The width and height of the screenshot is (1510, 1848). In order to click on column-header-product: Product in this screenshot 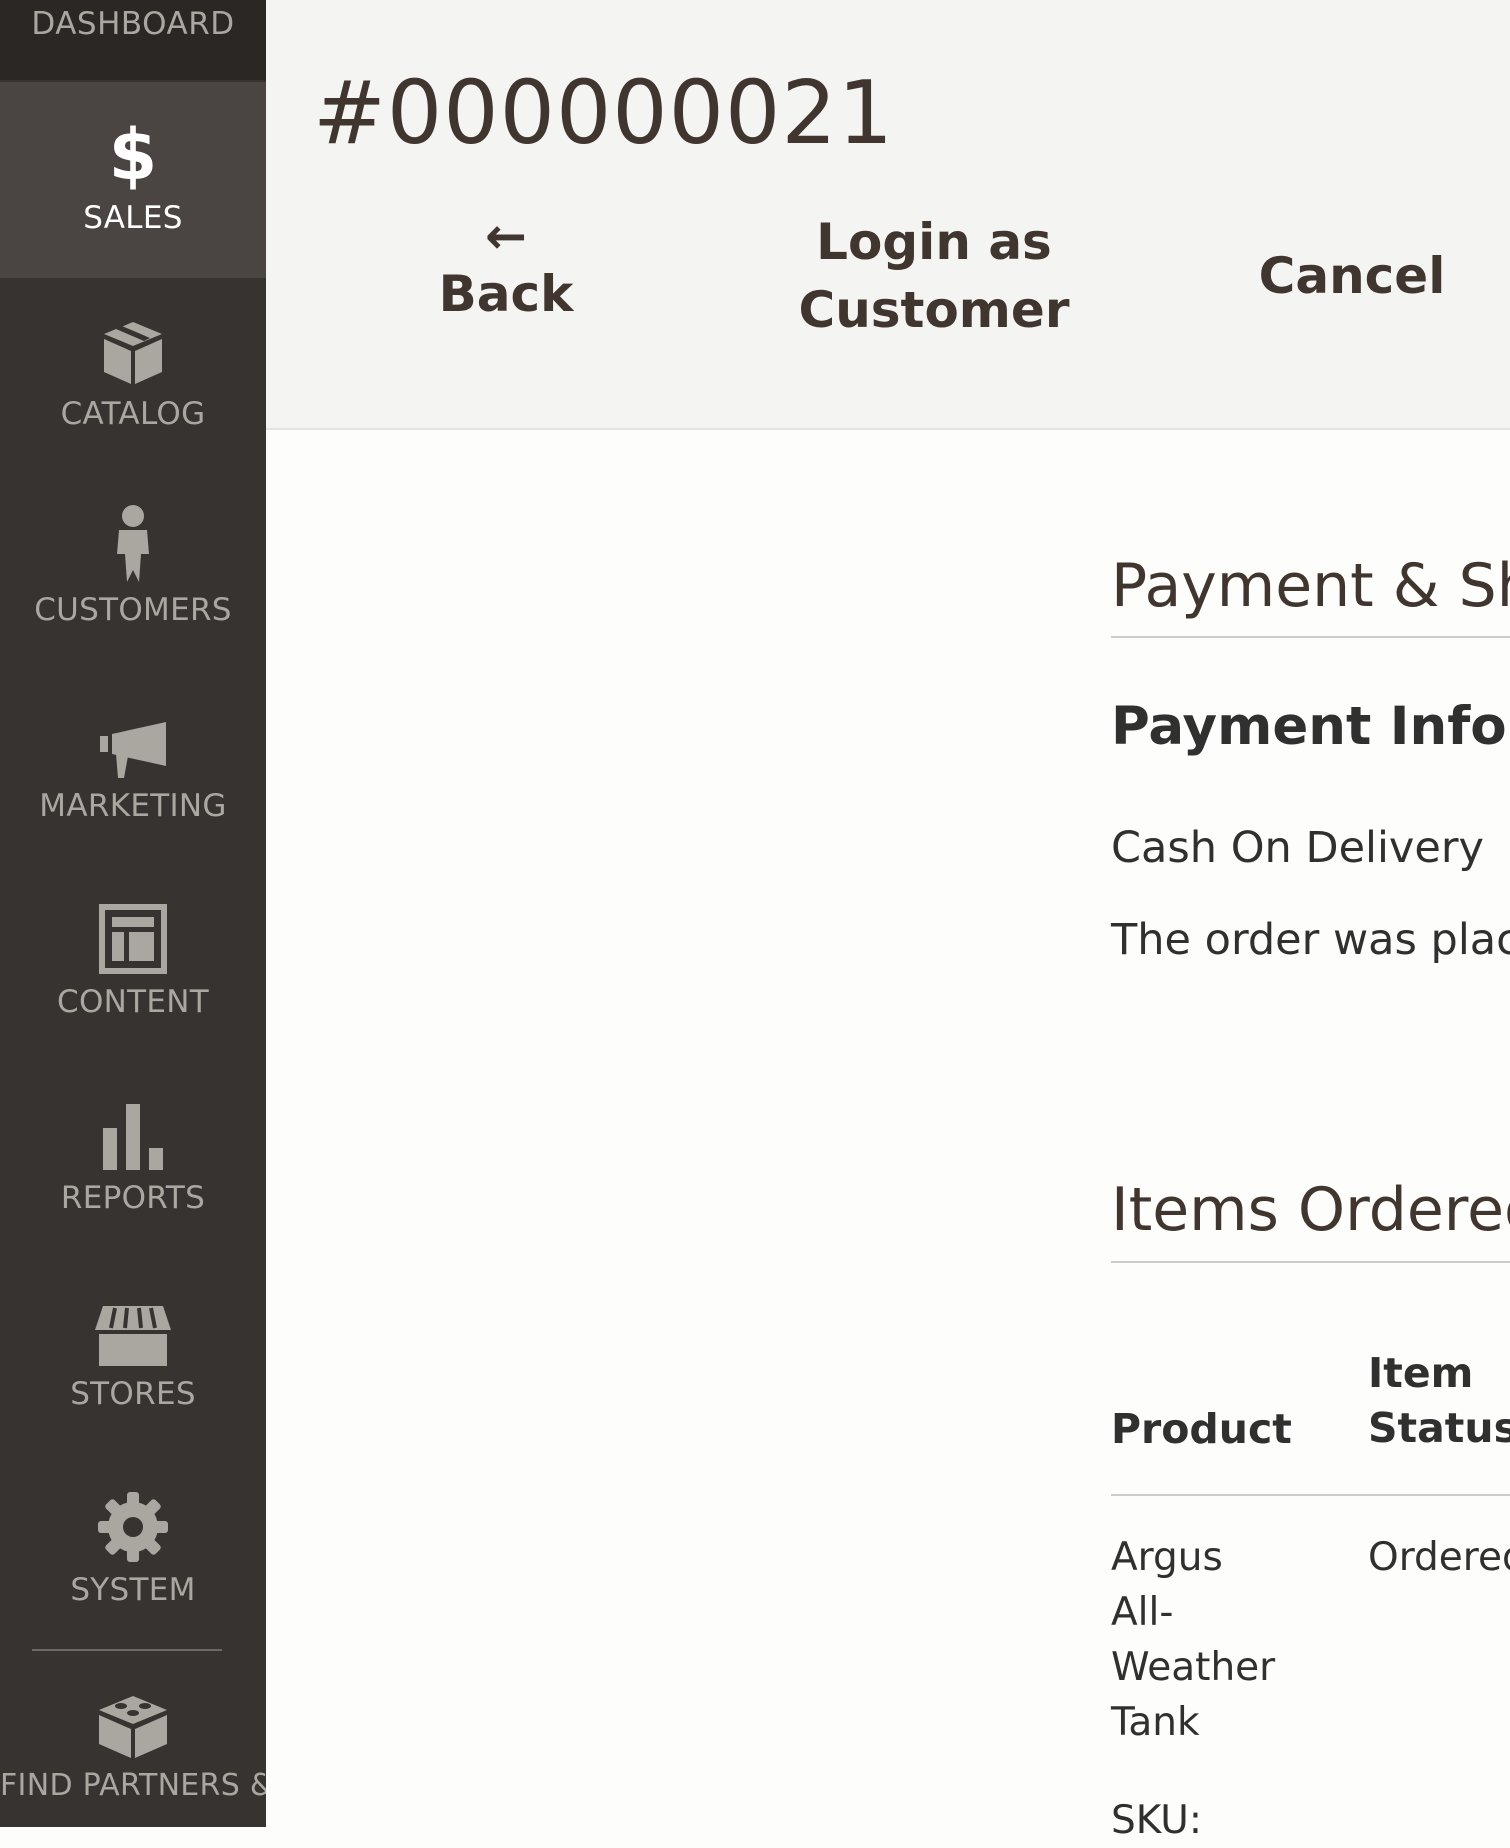, I will do `click(1201, 1429)`.